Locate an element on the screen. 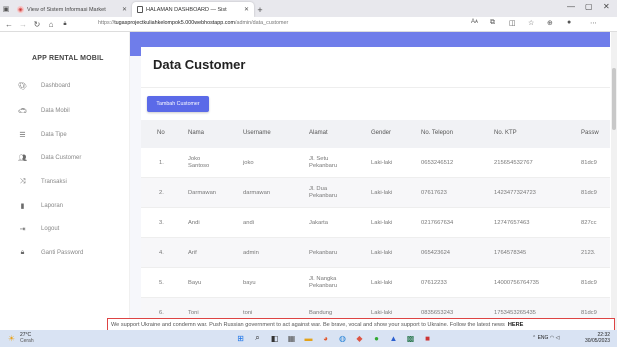 The width and height of the screenshot is (617, 347). cell-nama: Bayu is located at coordinates (194, 283).